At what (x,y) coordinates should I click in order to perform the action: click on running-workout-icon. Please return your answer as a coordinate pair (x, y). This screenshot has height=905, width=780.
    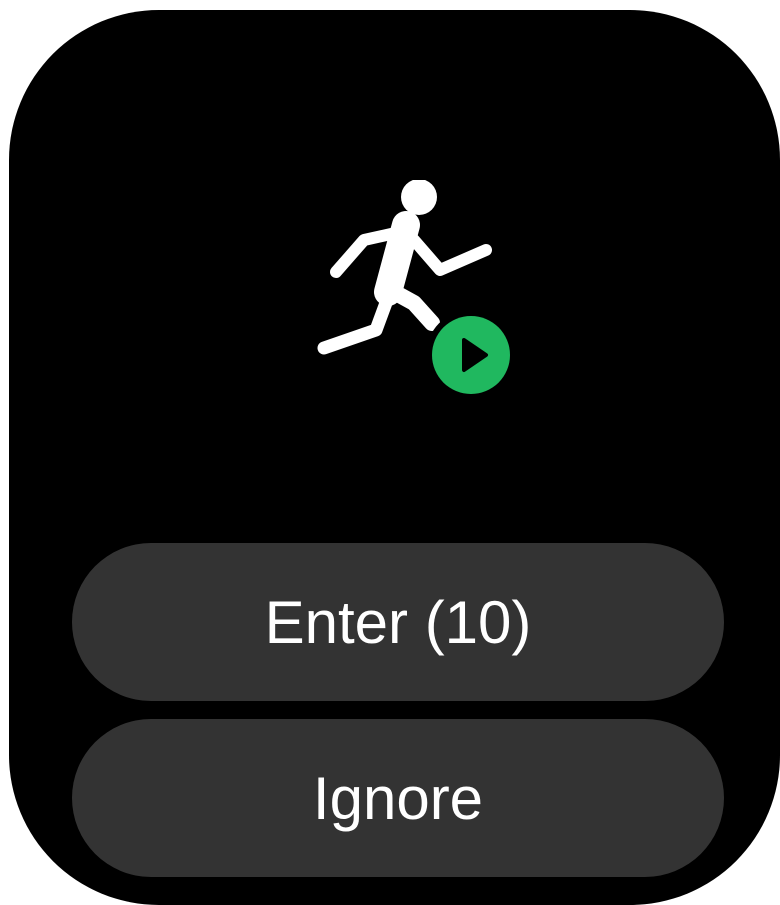
    Looking at the image, I should click on (416, 290).